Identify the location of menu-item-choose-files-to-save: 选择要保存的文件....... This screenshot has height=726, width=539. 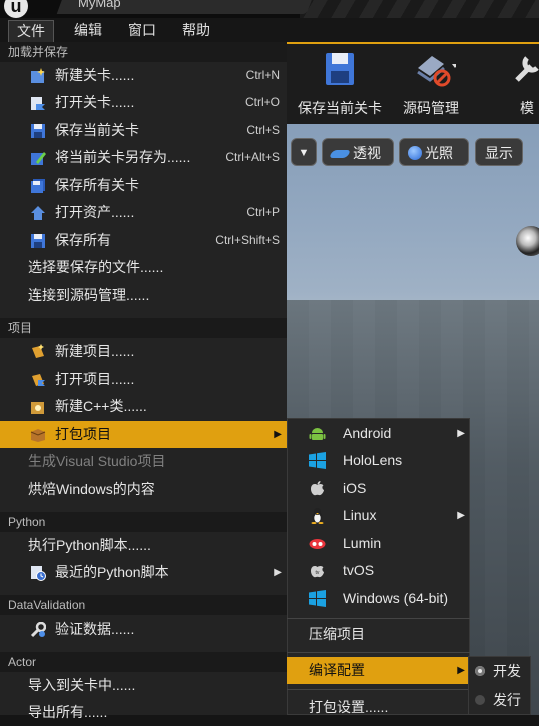
(143, 267).